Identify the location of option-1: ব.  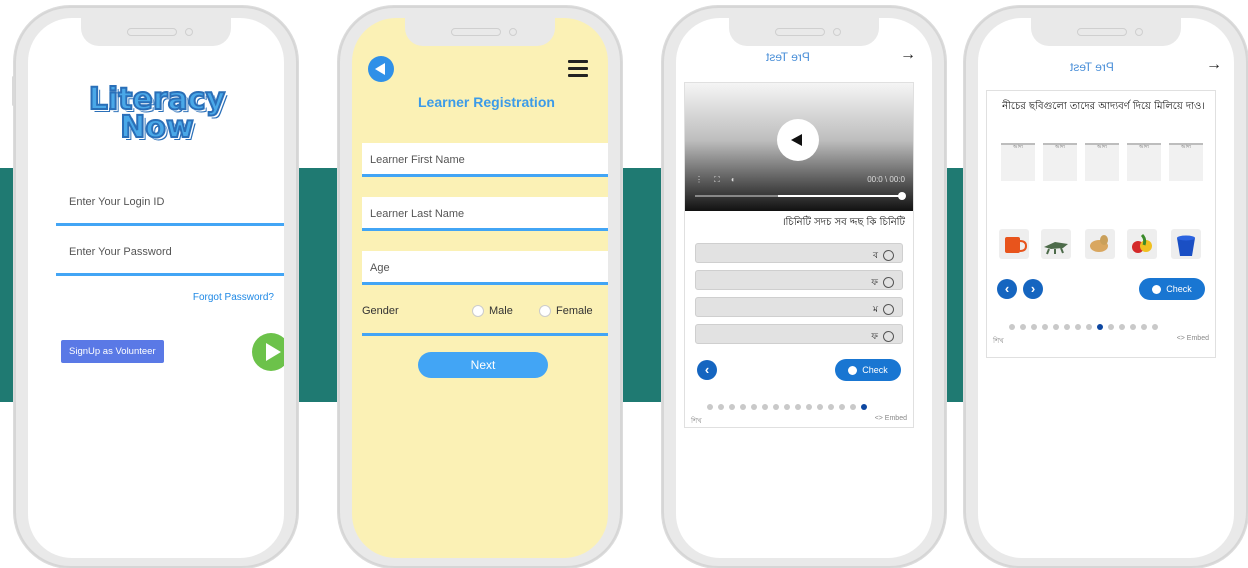
(799, 253).